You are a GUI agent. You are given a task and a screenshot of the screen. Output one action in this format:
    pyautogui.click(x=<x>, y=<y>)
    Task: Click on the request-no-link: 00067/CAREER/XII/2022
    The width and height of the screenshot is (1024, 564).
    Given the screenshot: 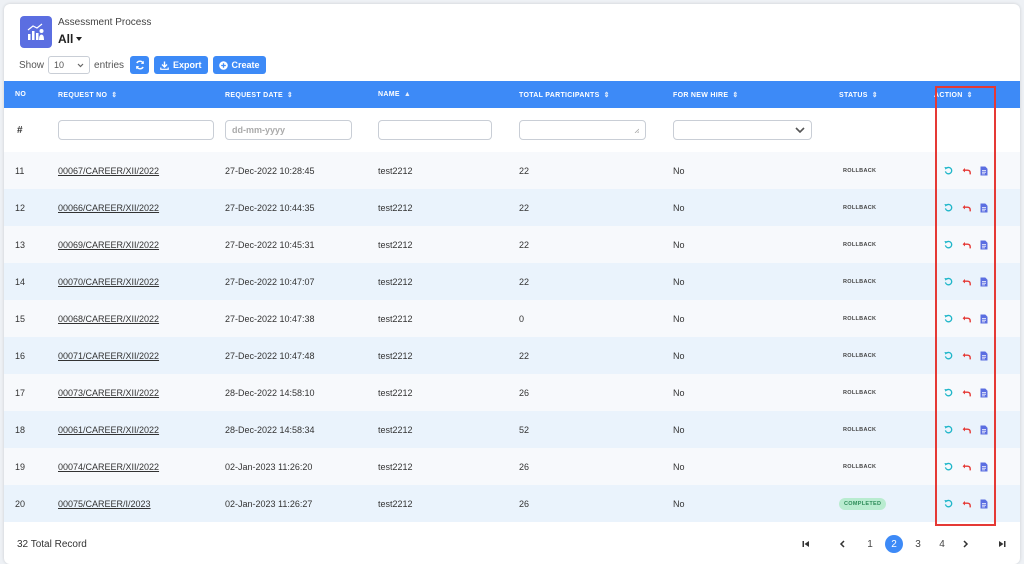 What is the action you would take?
    pyautogui.click(x=108, y=171)
    